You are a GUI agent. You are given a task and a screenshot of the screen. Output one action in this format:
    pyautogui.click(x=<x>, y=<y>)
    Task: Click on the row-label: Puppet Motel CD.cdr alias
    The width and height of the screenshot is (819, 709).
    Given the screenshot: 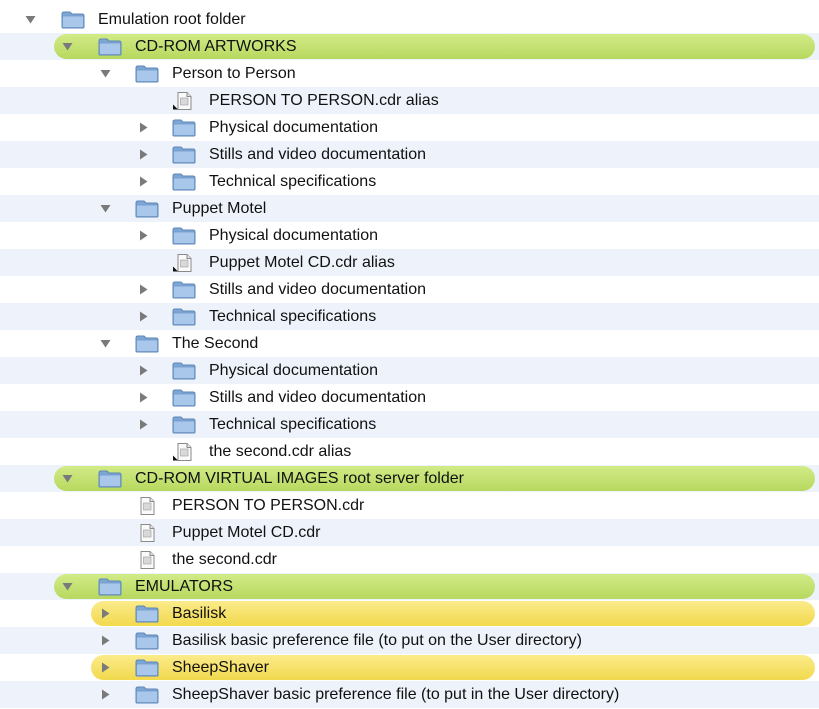 What is the action you would take?
    pyautogui.click(x=302, y=262)
    